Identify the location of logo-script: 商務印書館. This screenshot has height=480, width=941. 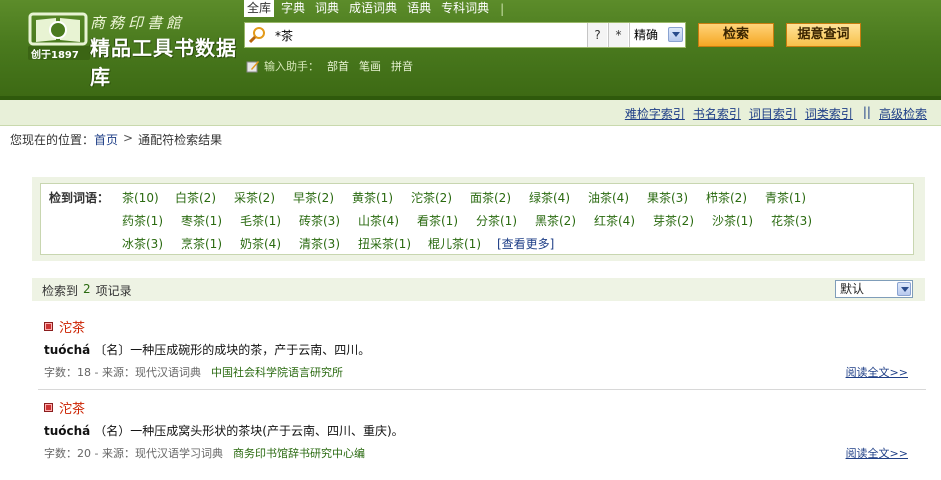
(138, 23).